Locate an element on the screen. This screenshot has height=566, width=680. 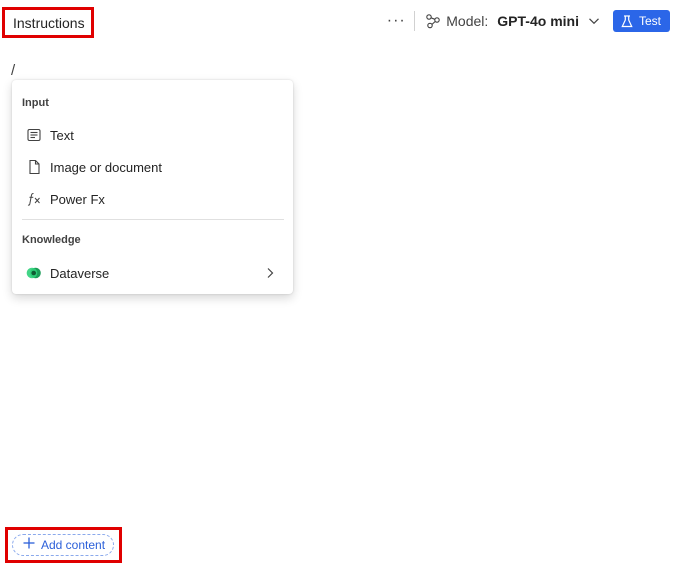
toolbar: ··· Model: GPT-4o mini Test is located at coordinates (527, 21).